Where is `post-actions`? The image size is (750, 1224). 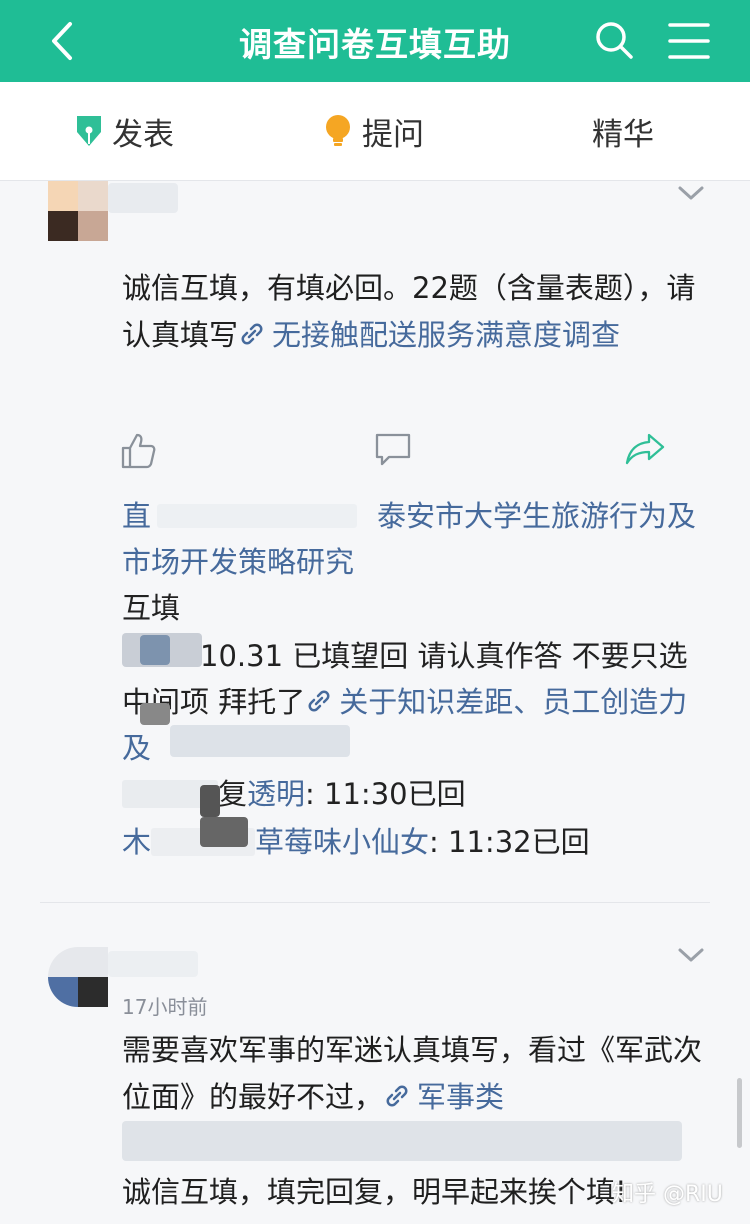 post-actions is located at coordinates (375, 456).